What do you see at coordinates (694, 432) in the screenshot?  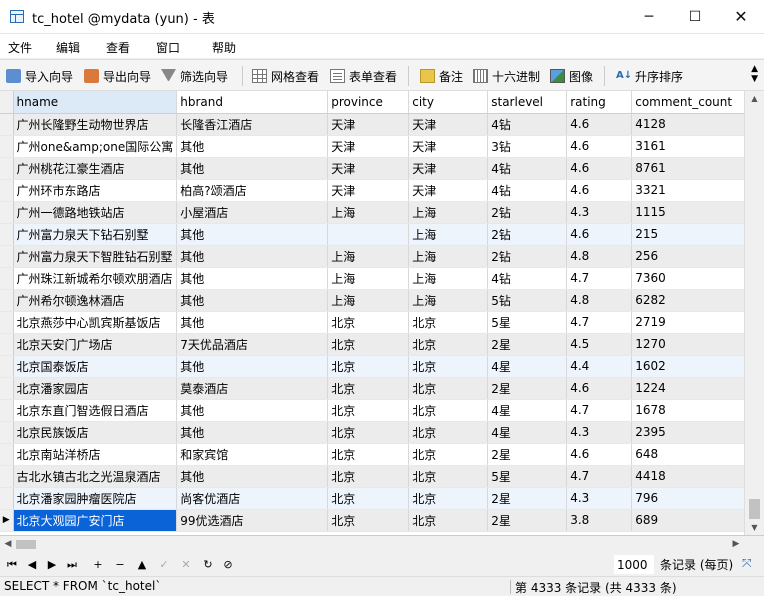 I see `cell-comment-count: 2395` at bounding box center [694, 432].